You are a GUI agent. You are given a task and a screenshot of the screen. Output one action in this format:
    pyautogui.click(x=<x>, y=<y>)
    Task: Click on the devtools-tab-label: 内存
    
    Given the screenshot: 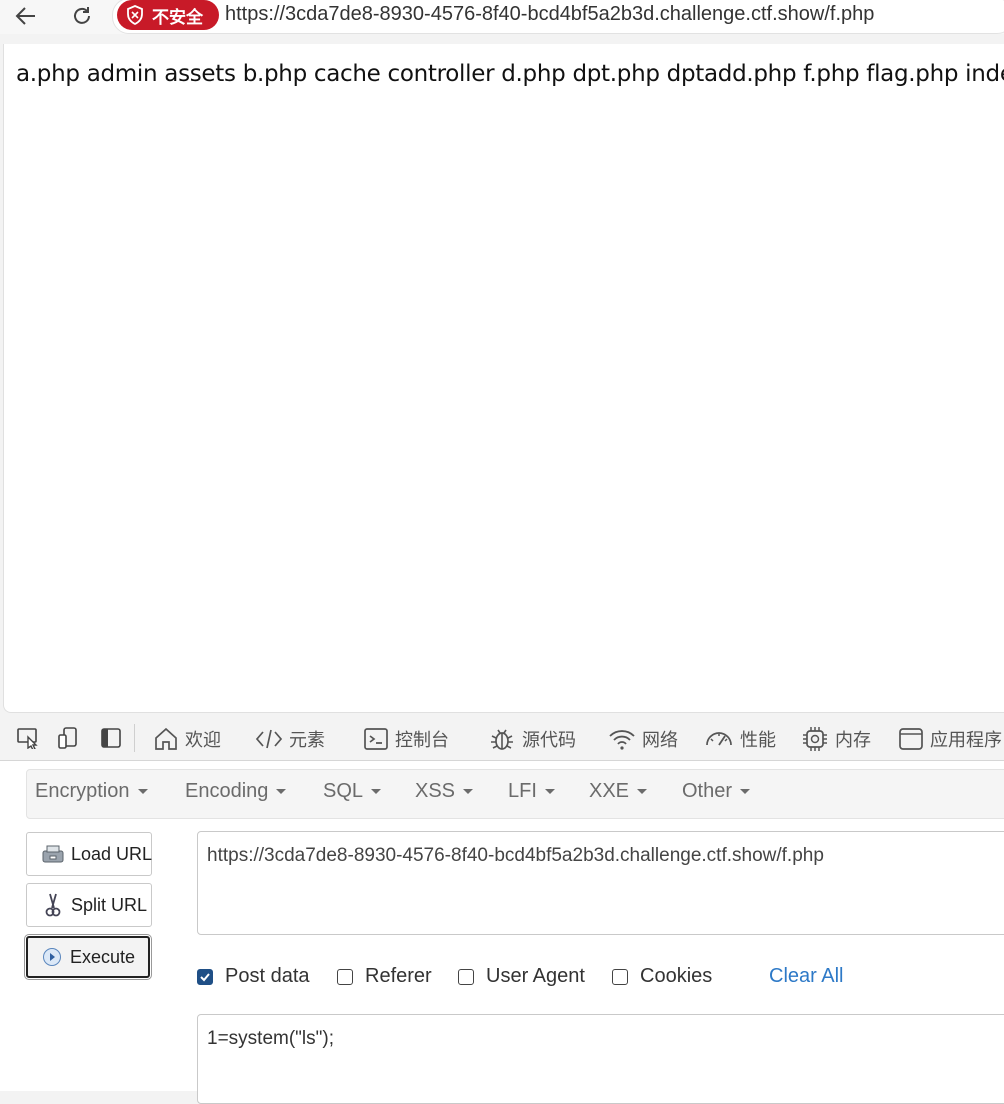 What is the action you would take?
    pyautogui.click(x=853, y=740)
    